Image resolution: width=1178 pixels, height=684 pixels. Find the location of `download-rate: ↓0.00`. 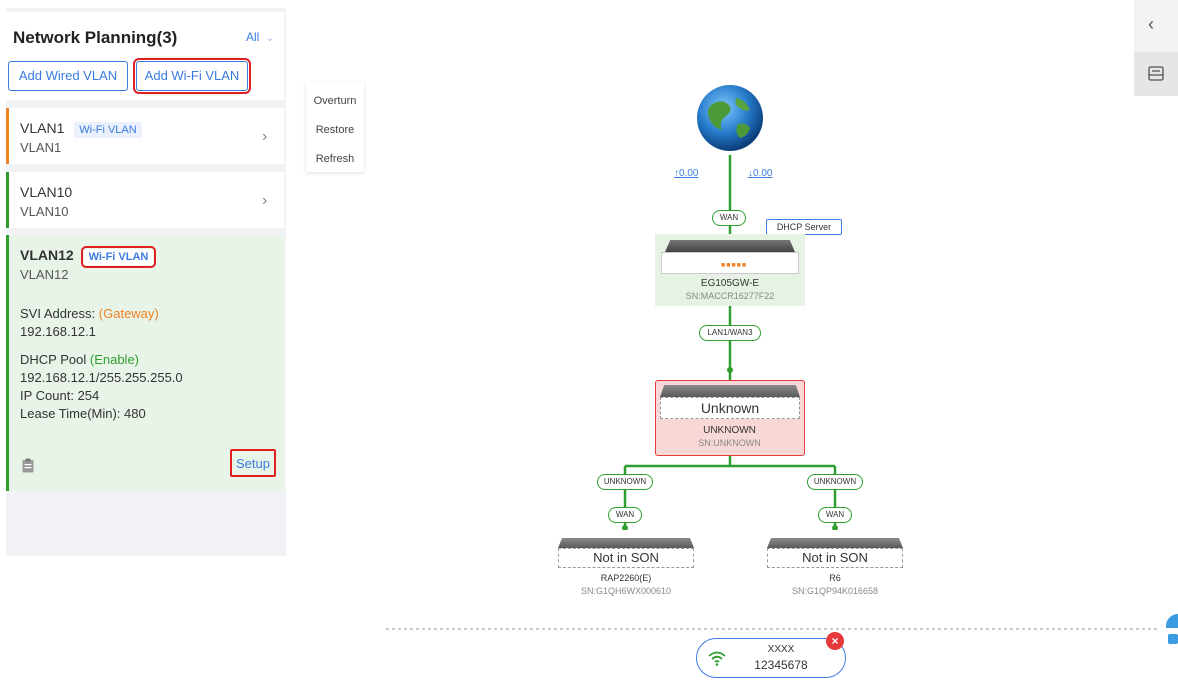

download-rate: ↓0.00 is located at coordinates (760, 173).